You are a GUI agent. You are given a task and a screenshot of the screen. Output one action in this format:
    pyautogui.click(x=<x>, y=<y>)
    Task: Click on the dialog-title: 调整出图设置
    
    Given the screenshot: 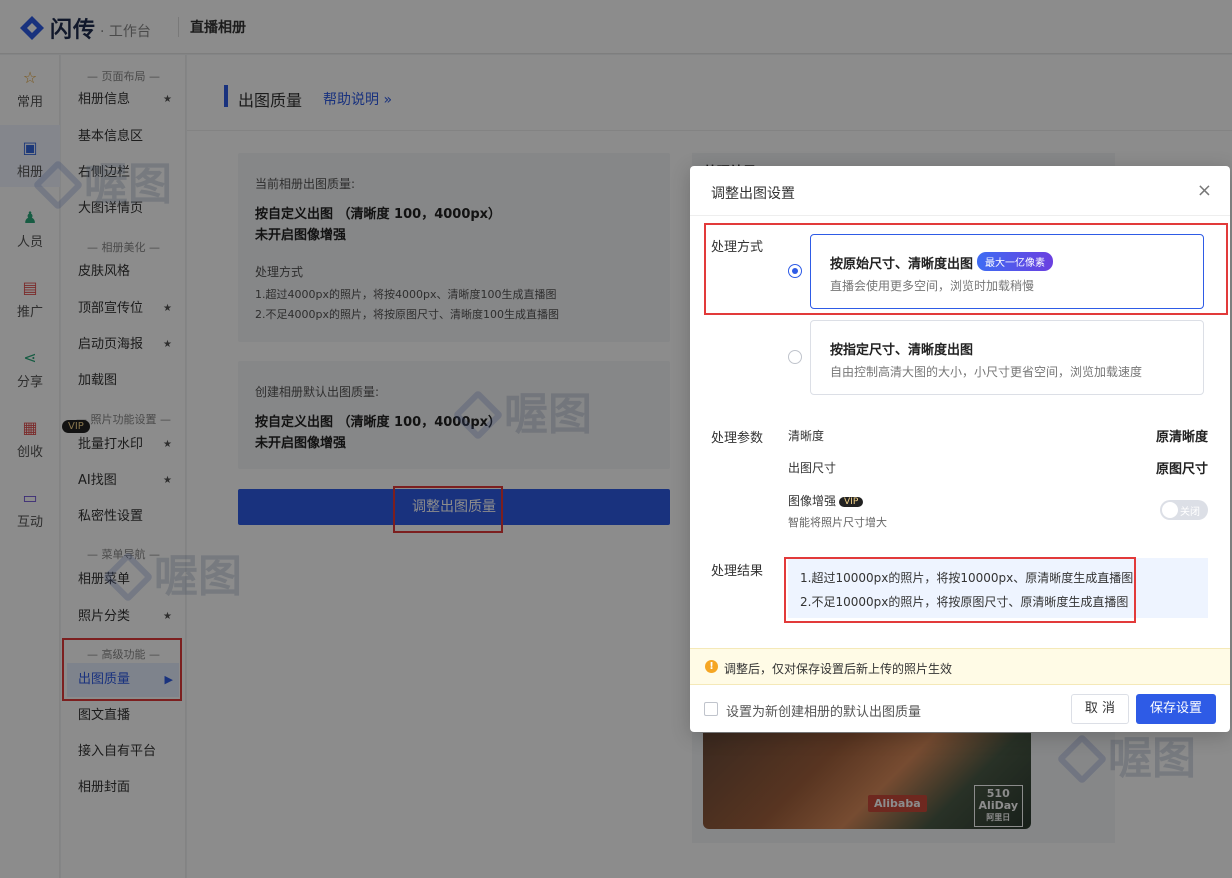 What is the action you would take?
    pyautogui.click(x=753, y=194)
    